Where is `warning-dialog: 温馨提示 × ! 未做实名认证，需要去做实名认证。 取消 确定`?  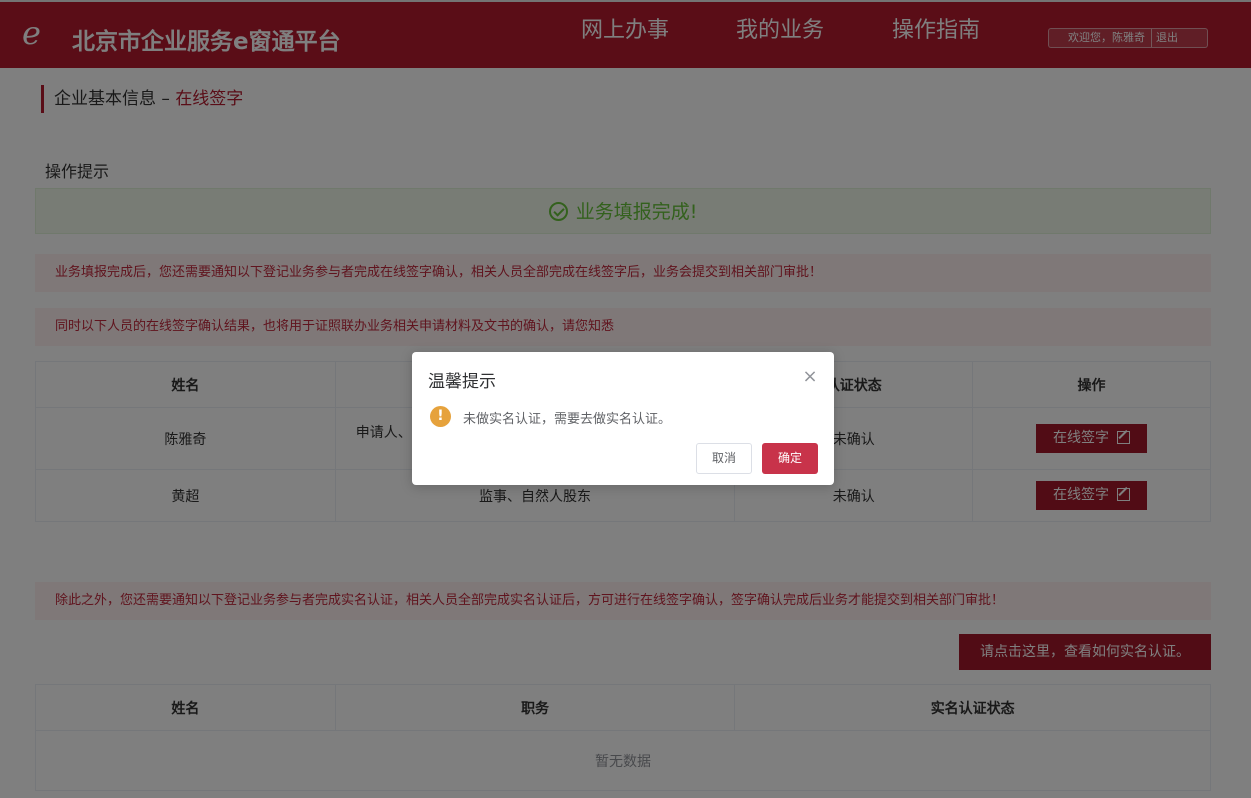
warning-dialog: 温馨提示 × ! 未做实名认证，需要去做实名认证。 取消 确定 is located at coordinates (623, 418).